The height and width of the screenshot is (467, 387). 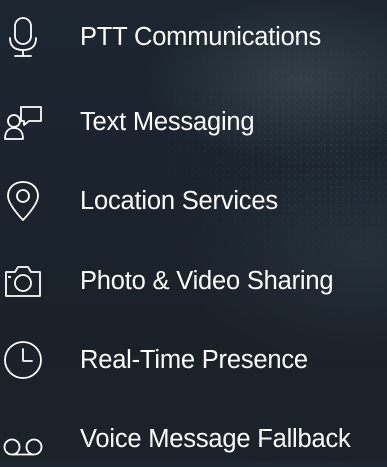 I want to click on feature-item-real-time-presence: Real-Time Presence, so click(x=193, y=360).